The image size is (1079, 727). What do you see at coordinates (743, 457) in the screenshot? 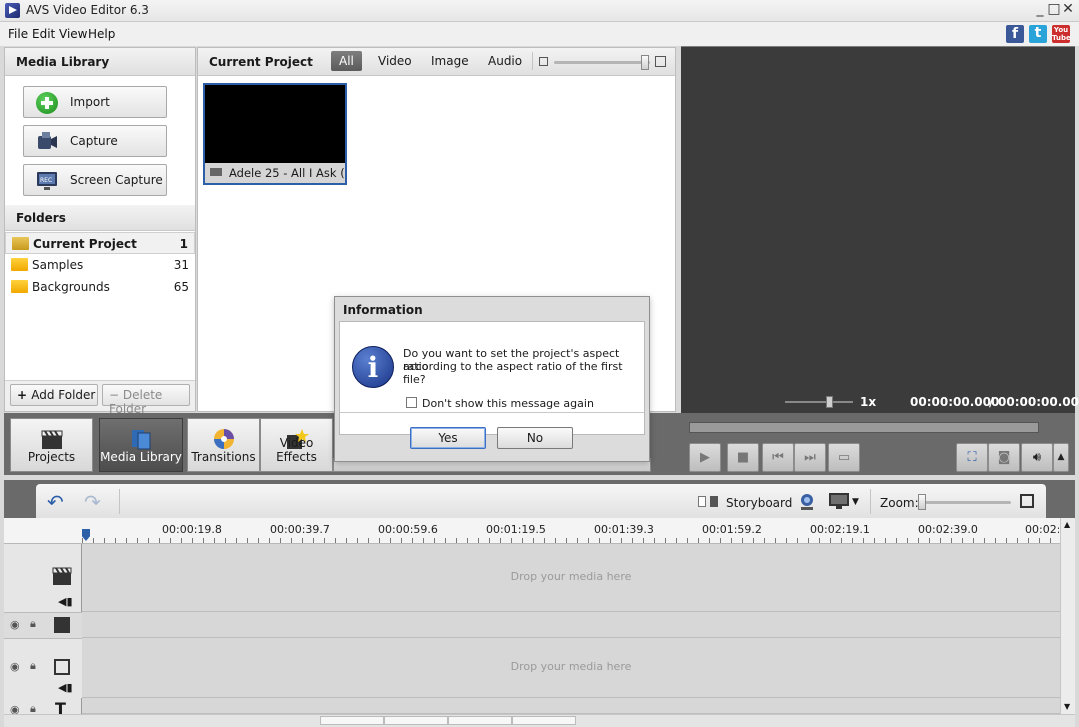
I see `stop-button: ■` at bounding box center [743, 457].